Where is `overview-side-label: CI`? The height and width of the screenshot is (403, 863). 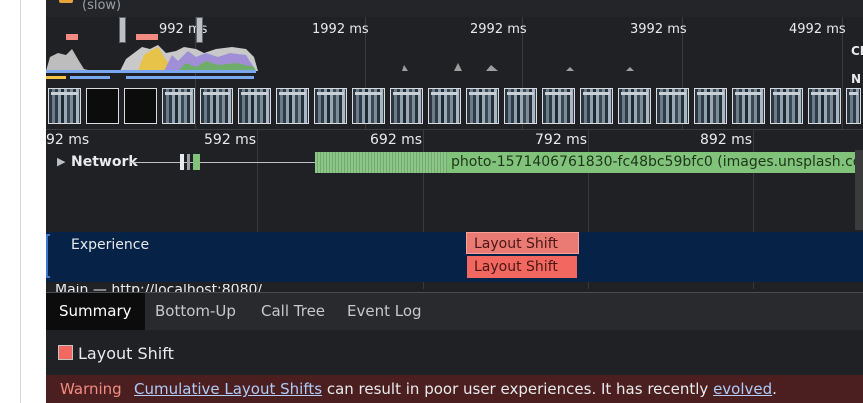 overview-side-label: CI is located at coordinates (857, 51).